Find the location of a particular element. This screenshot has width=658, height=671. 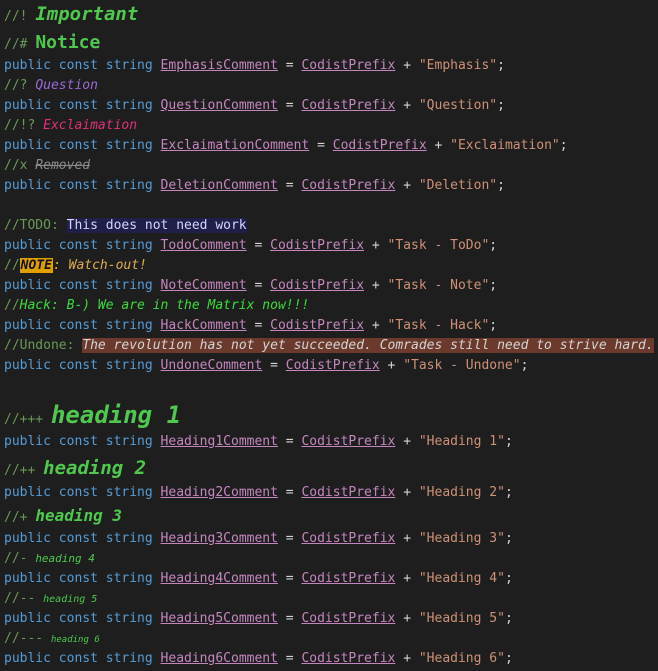

comment-line-heading-3: //+ heading 3 is located at coordinates (63, 516).